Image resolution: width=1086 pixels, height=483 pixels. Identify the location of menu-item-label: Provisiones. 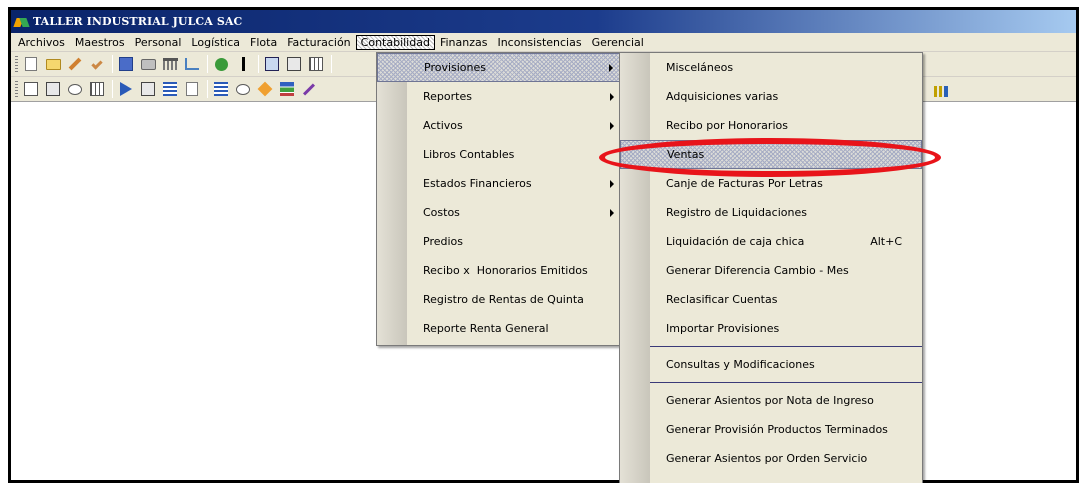
(455, 67).